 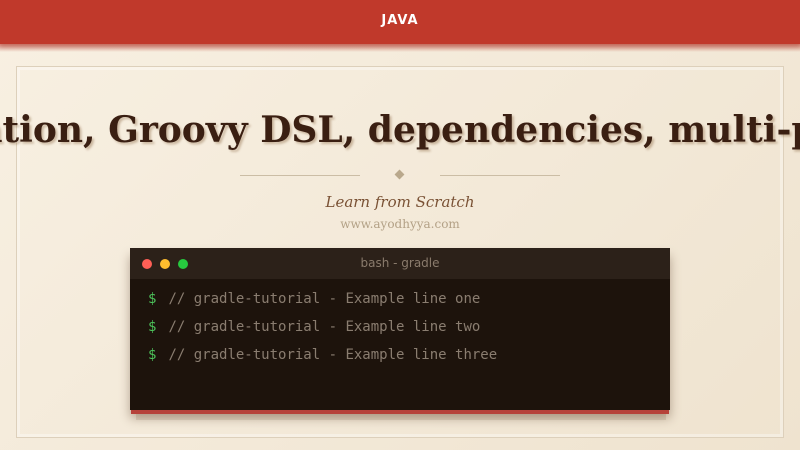 I want to click on terminal-line: $ // gradle-tutorial - Example line three, so click(x=322, y=355).